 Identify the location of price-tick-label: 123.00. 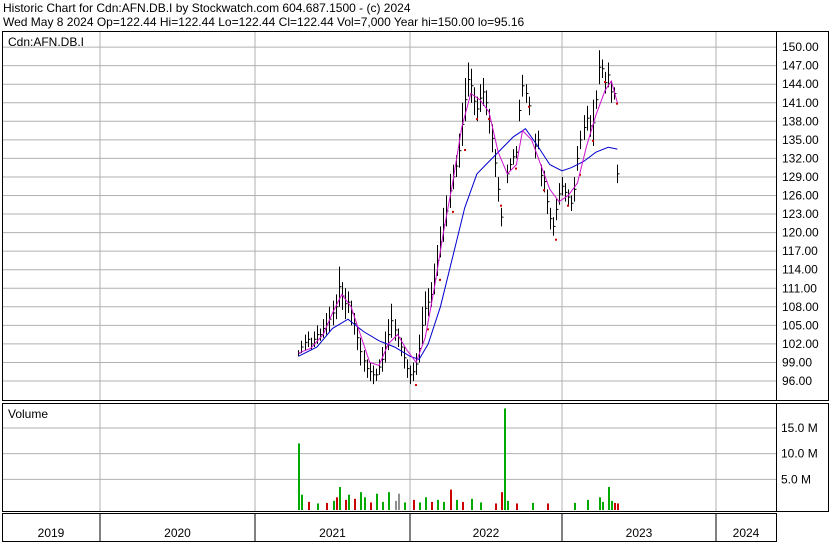
(800, 214).